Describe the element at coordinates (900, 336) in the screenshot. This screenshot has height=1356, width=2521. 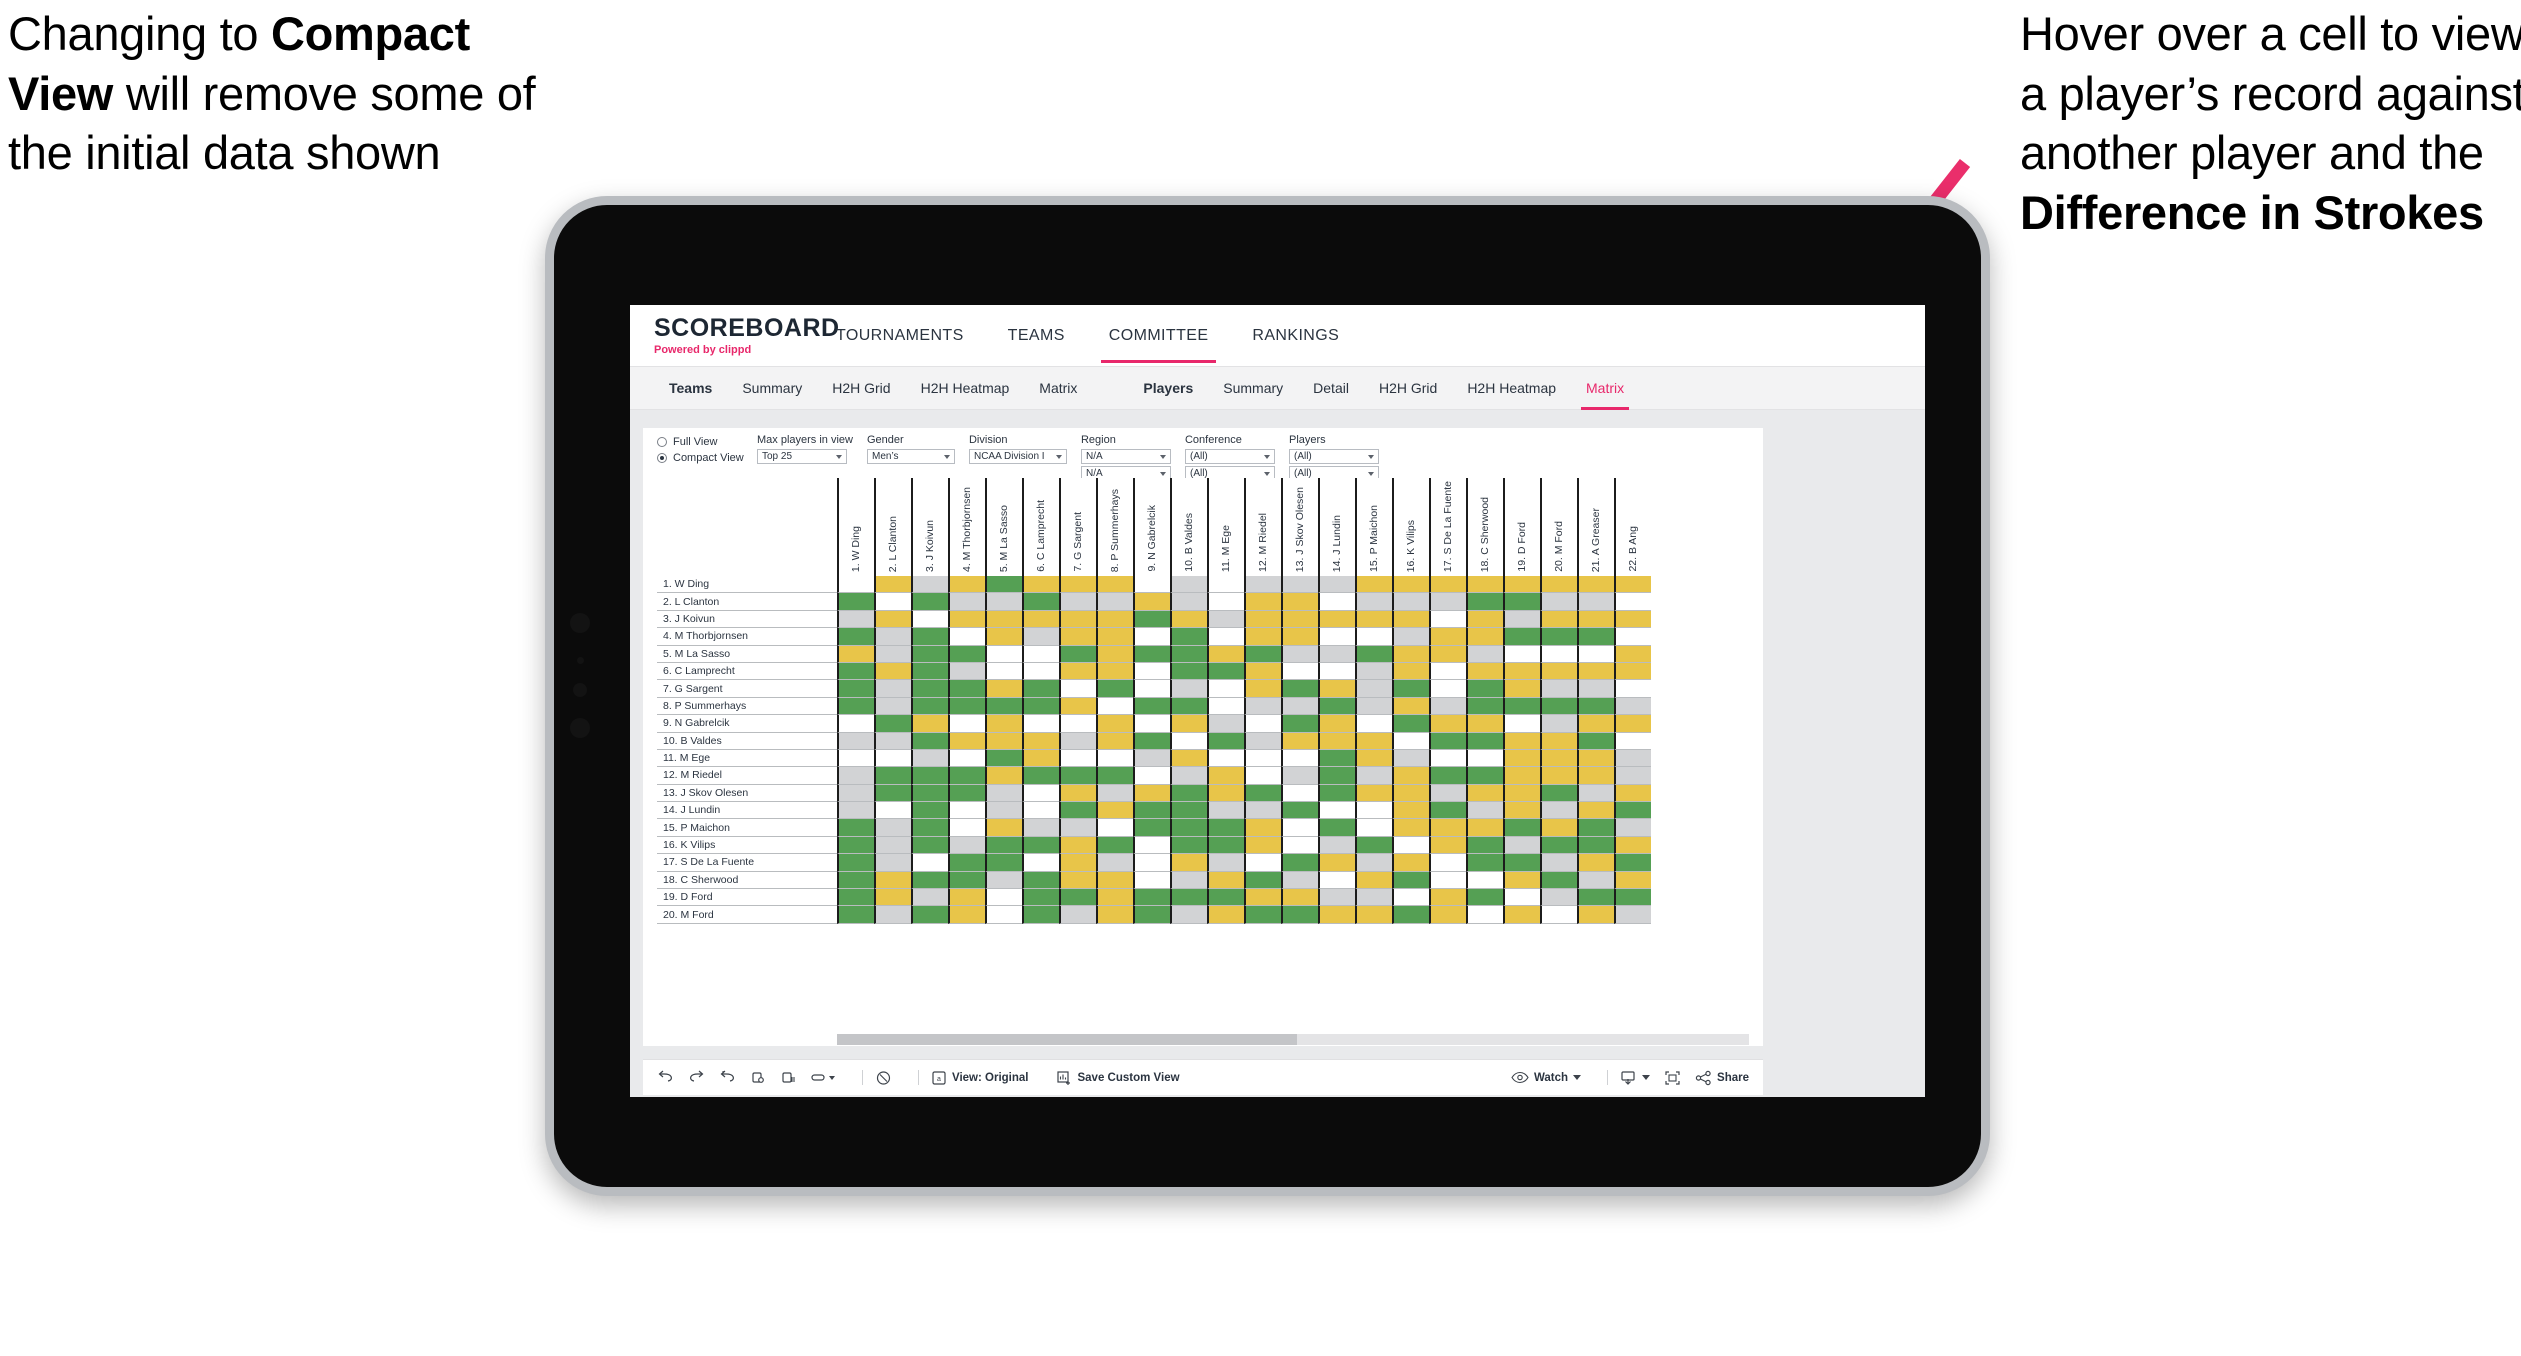
I see `top-nav-item-tournaments: TOURNAMENTS` at that location.